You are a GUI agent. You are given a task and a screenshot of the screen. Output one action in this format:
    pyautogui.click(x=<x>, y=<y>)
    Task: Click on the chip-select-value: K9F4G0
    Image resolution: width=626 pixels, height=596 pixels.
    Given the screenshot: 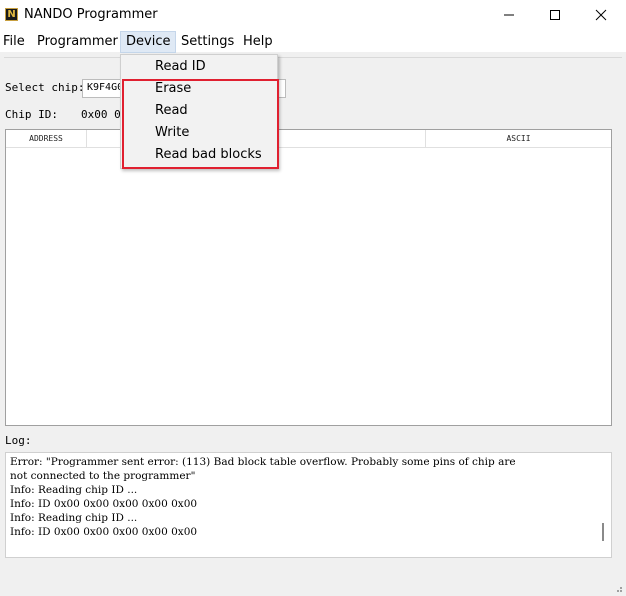 What is the action you would take?
    pyautogui.click(x=105, y=87)
    